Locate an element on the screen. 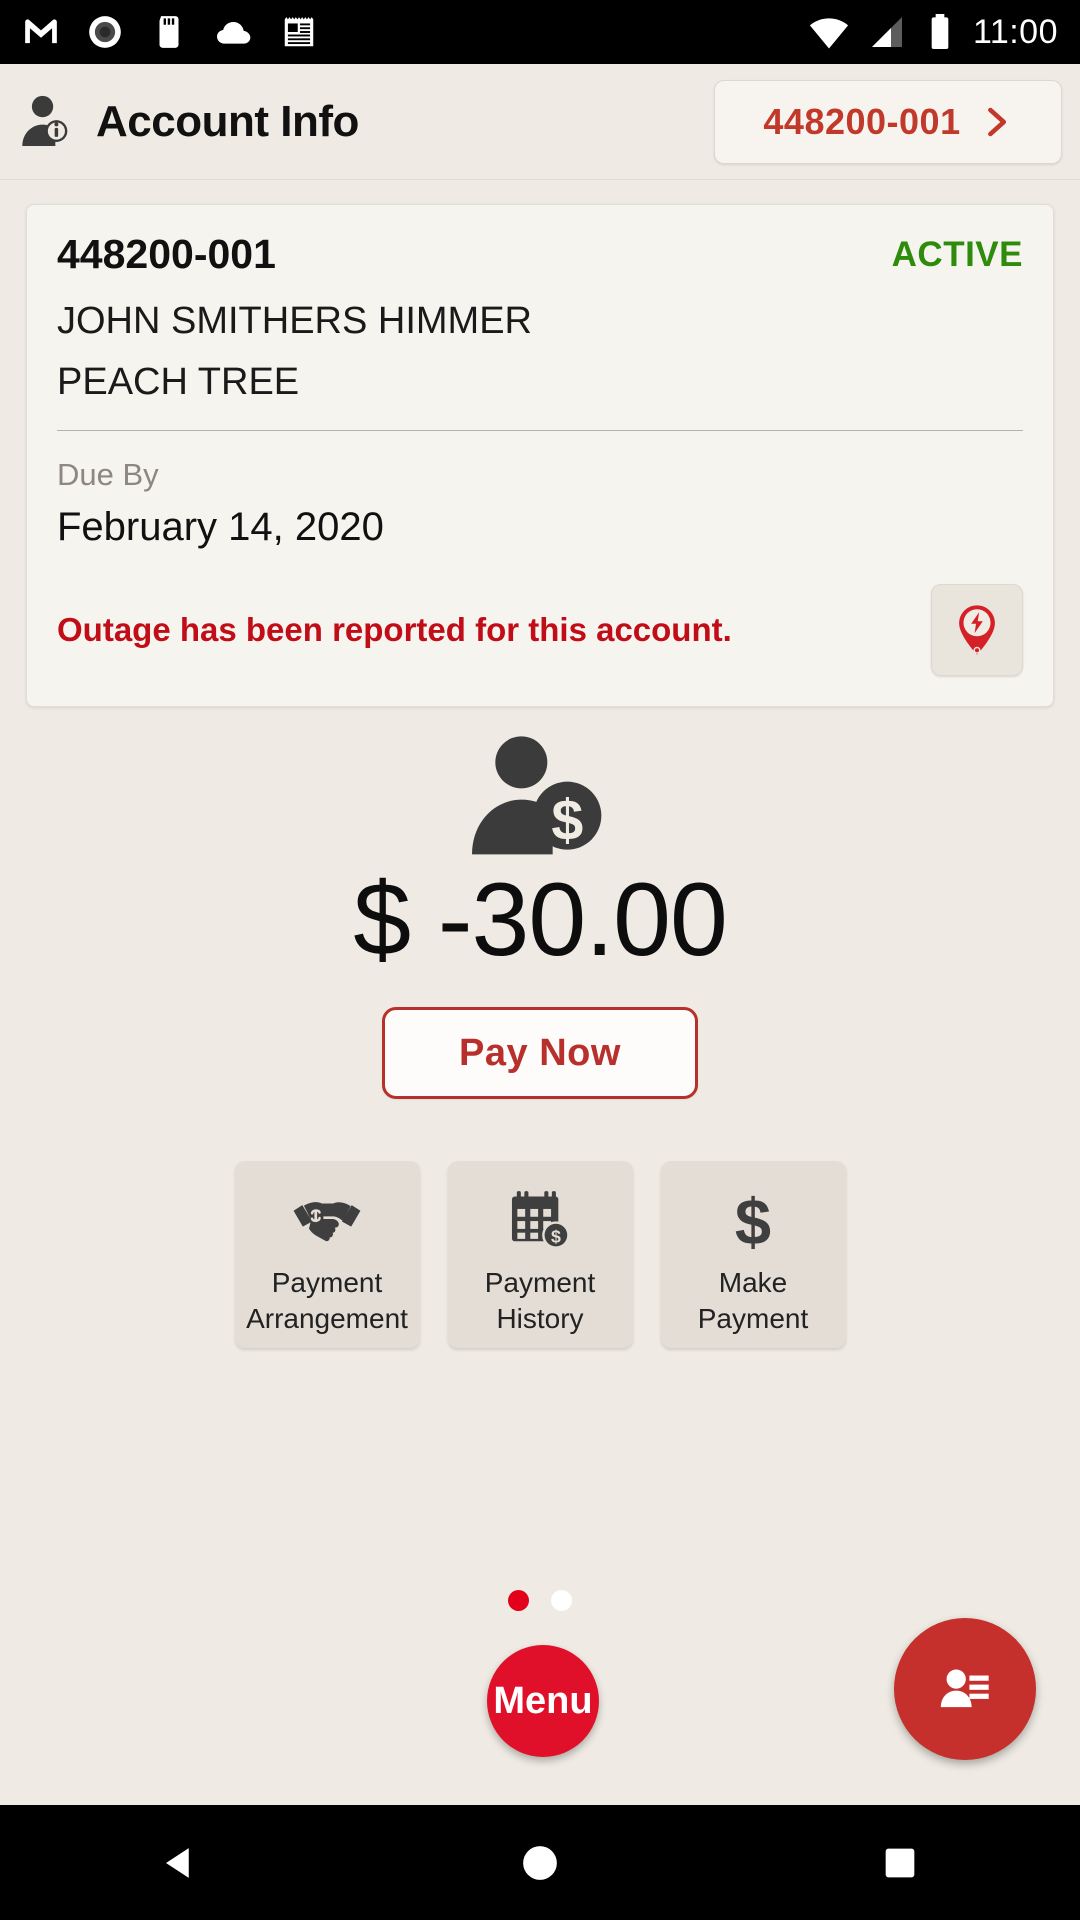 The height and width of the screenshot is (1920, 1080). contact-card-icon is located at coordinates (964, 1688).